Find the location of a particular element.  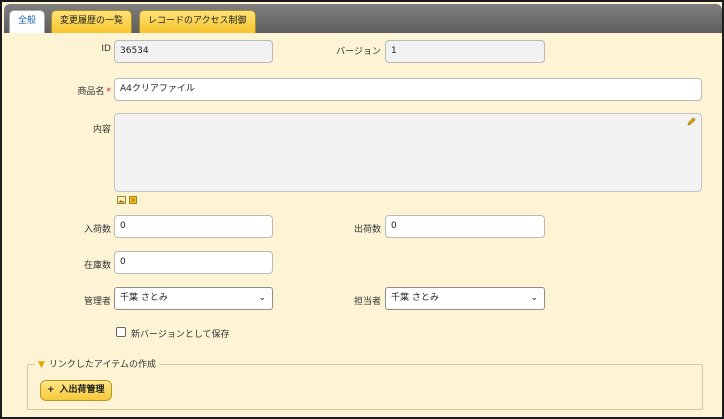

create-inout-management-label: 入出荷管理 is located at coordinates (82, 390).